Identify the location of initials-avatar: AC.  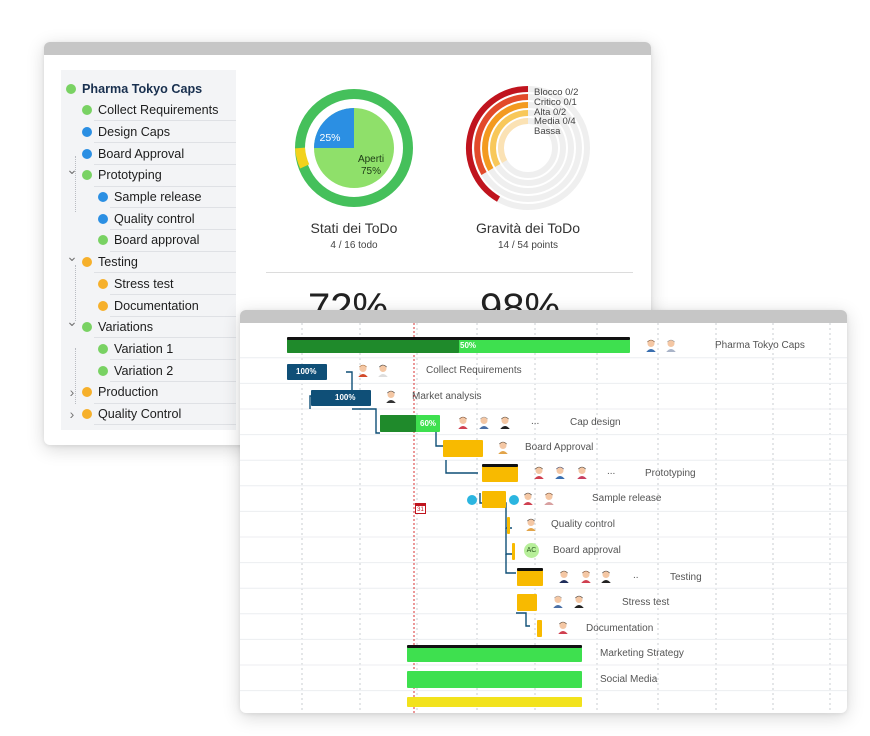
(531, 550).